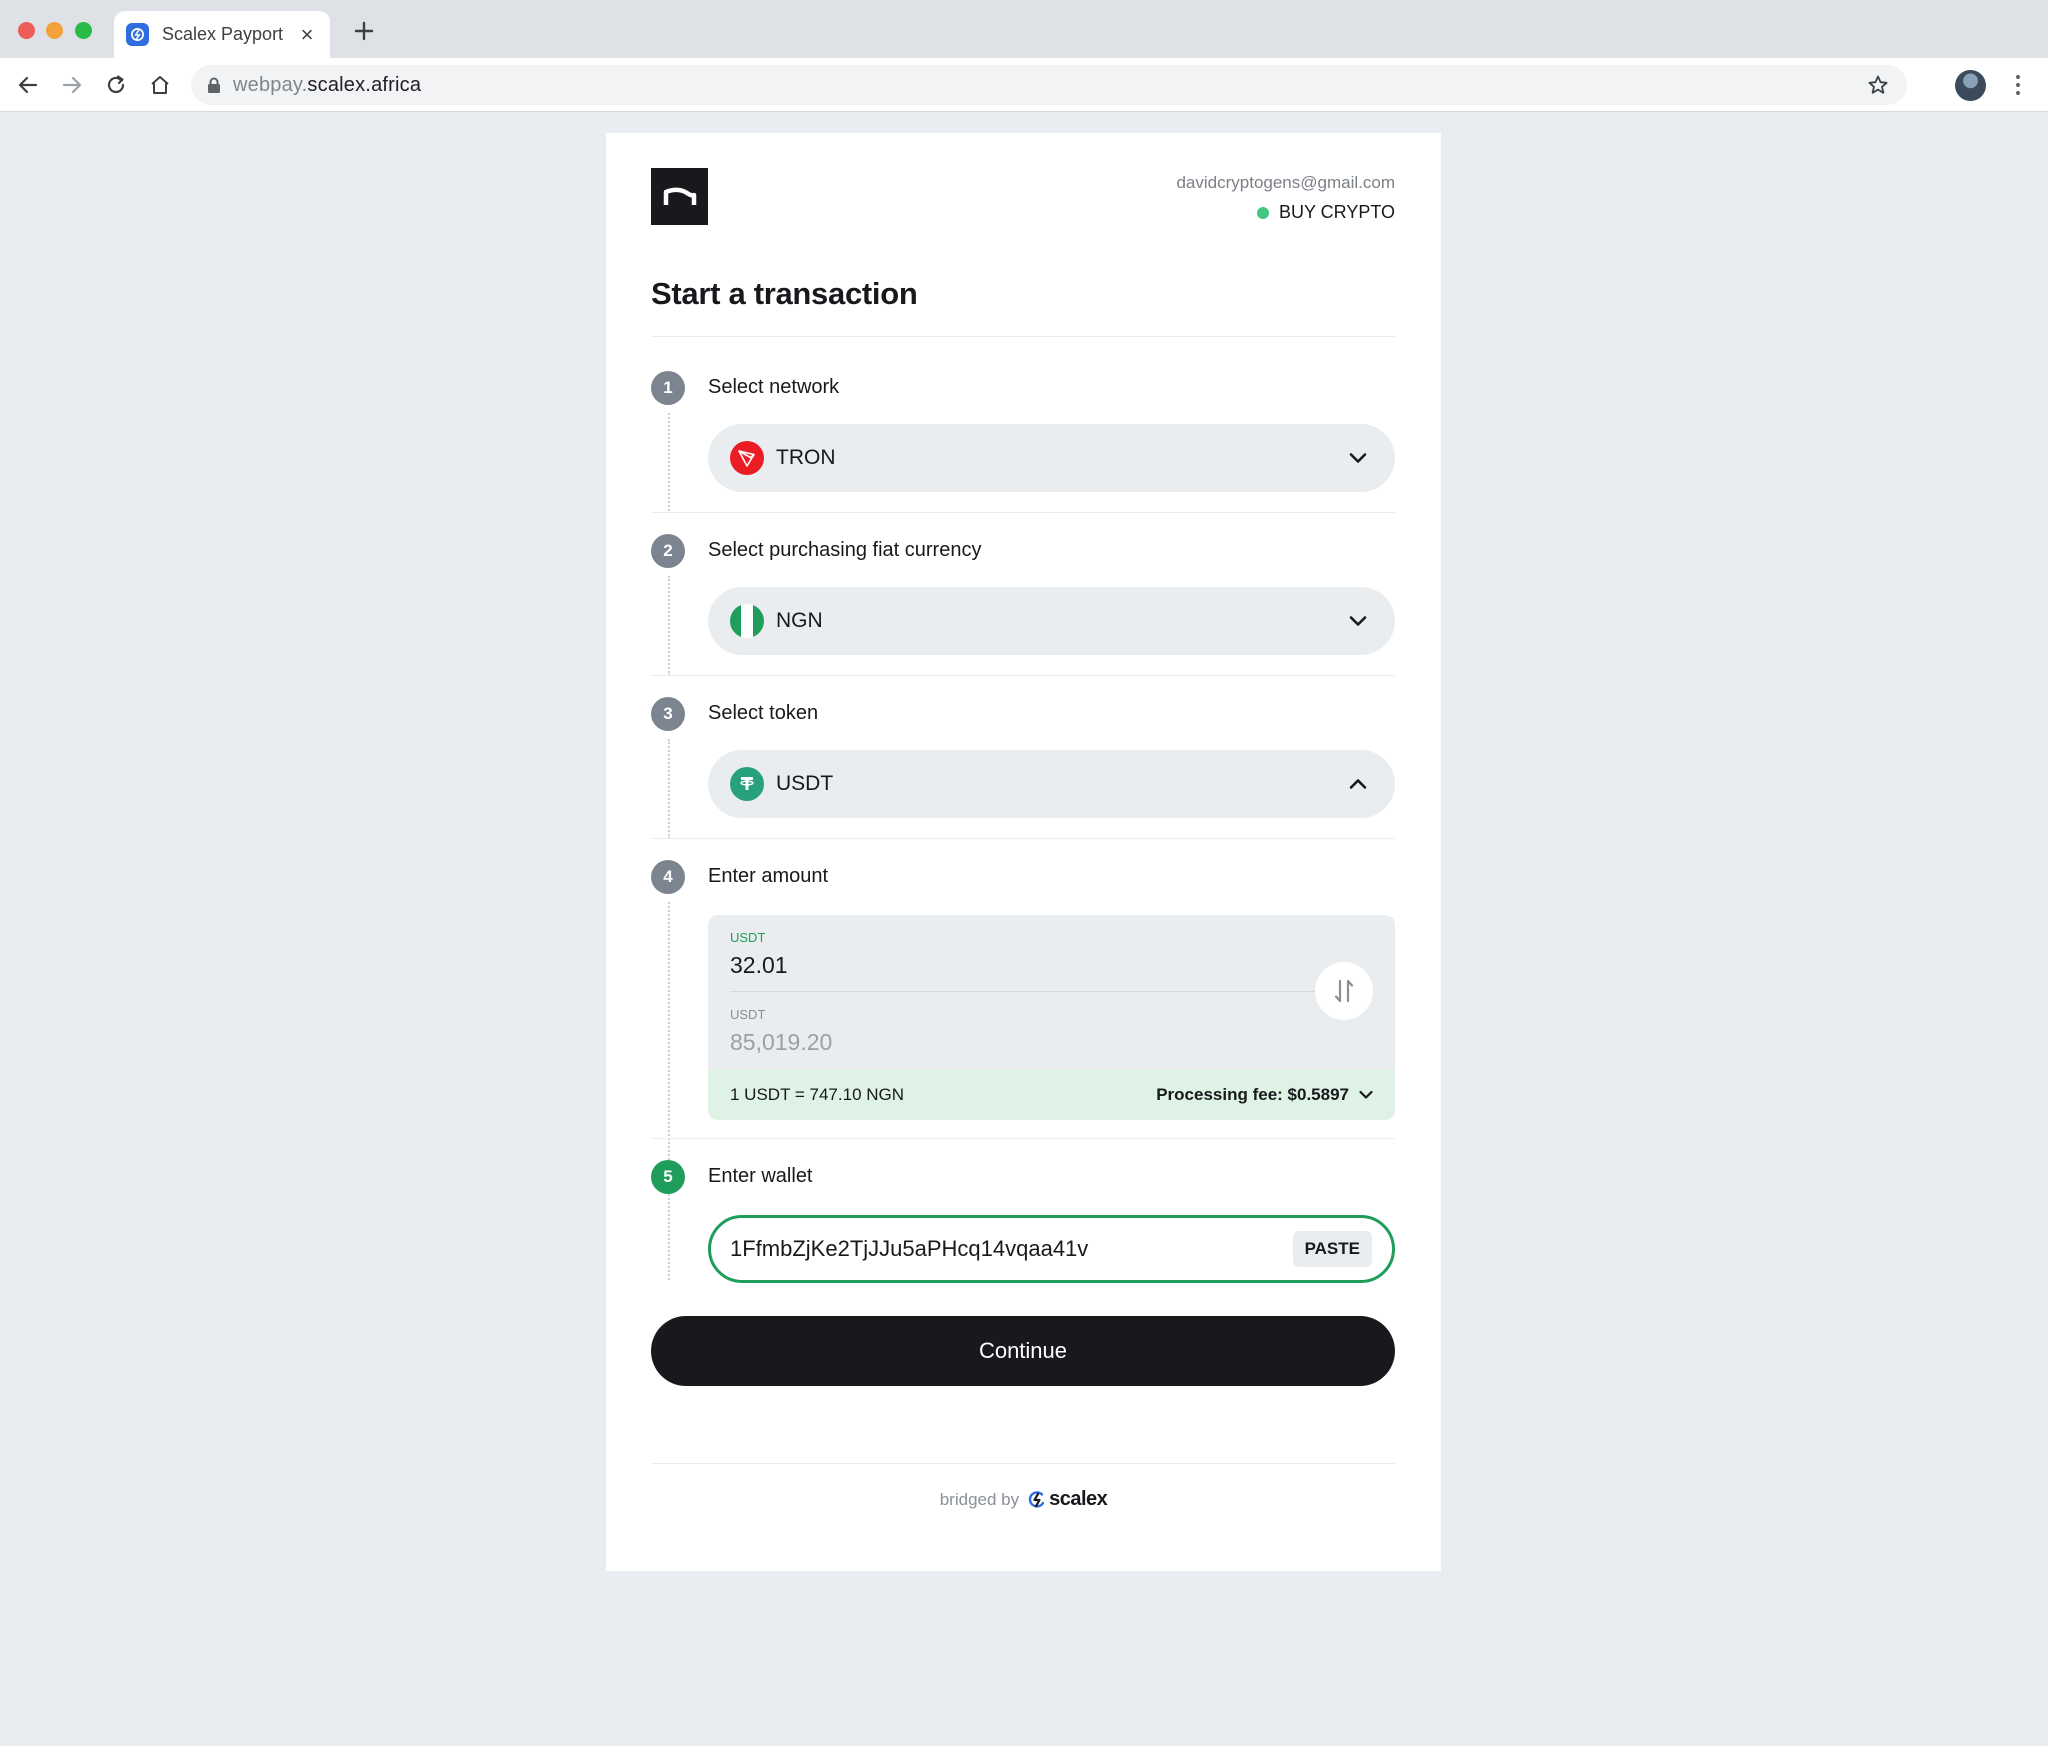 This screenshot has width=2048, height=1746. I want to click on footer: bridged by scalex, so click(1023, 1499).